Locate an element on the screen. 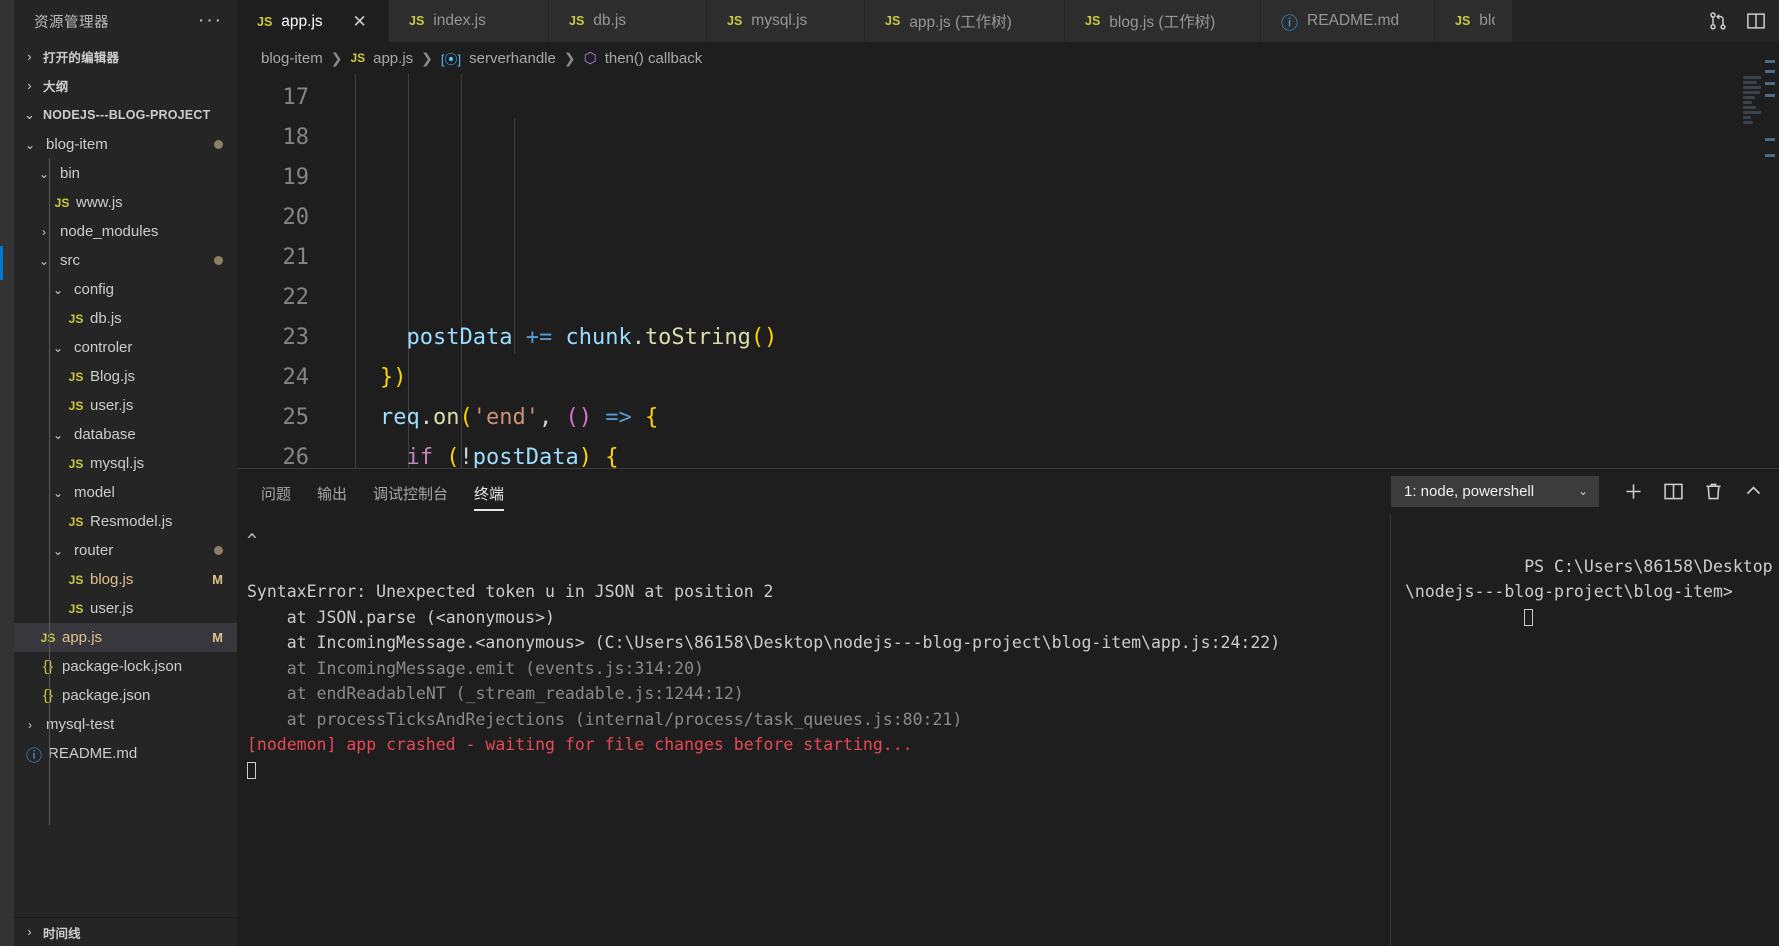  code-line: req.on('end', () => { is located at coordinates (1053, 418).